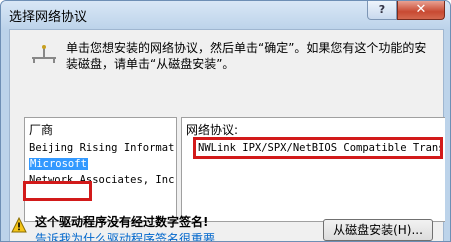 The height and width of the screenshot is (242, 451). Describe the element at coordinates (382, 10) in the screenshot. I see `help-button: ?` at that location.